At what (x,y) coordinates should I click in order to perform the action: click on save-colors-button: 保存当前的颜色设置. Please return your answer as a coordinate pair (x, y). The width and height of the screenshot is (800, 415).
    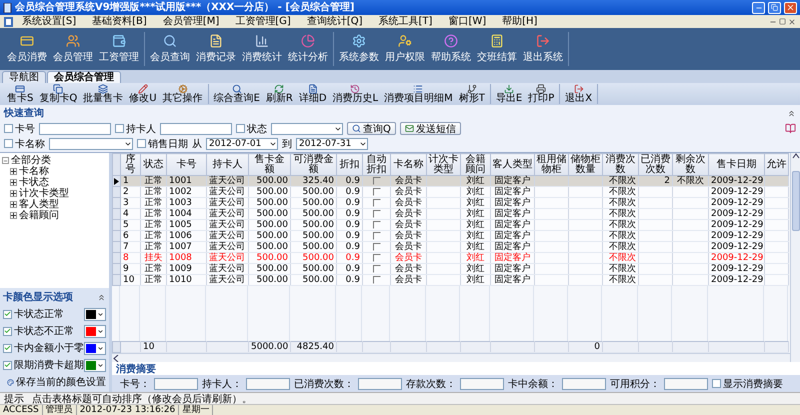
    Looking at the image, I should click on (54, 382).